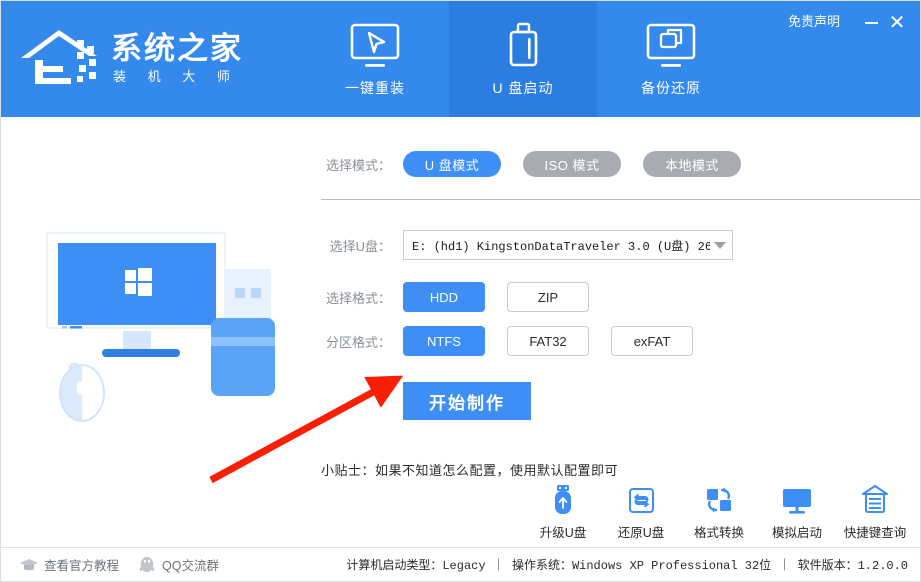 This screenshot has height=582, width=921. I want to click on tool-hotkey-lookup: 快捷键查询, so click(875, 511).